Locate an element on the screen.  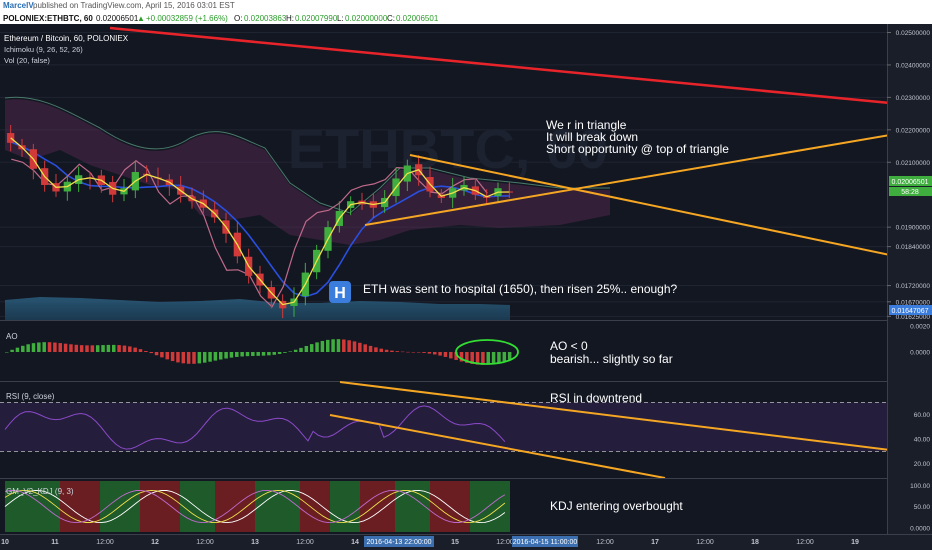
author-name: MarcelV is located at coordinates (18, 5).